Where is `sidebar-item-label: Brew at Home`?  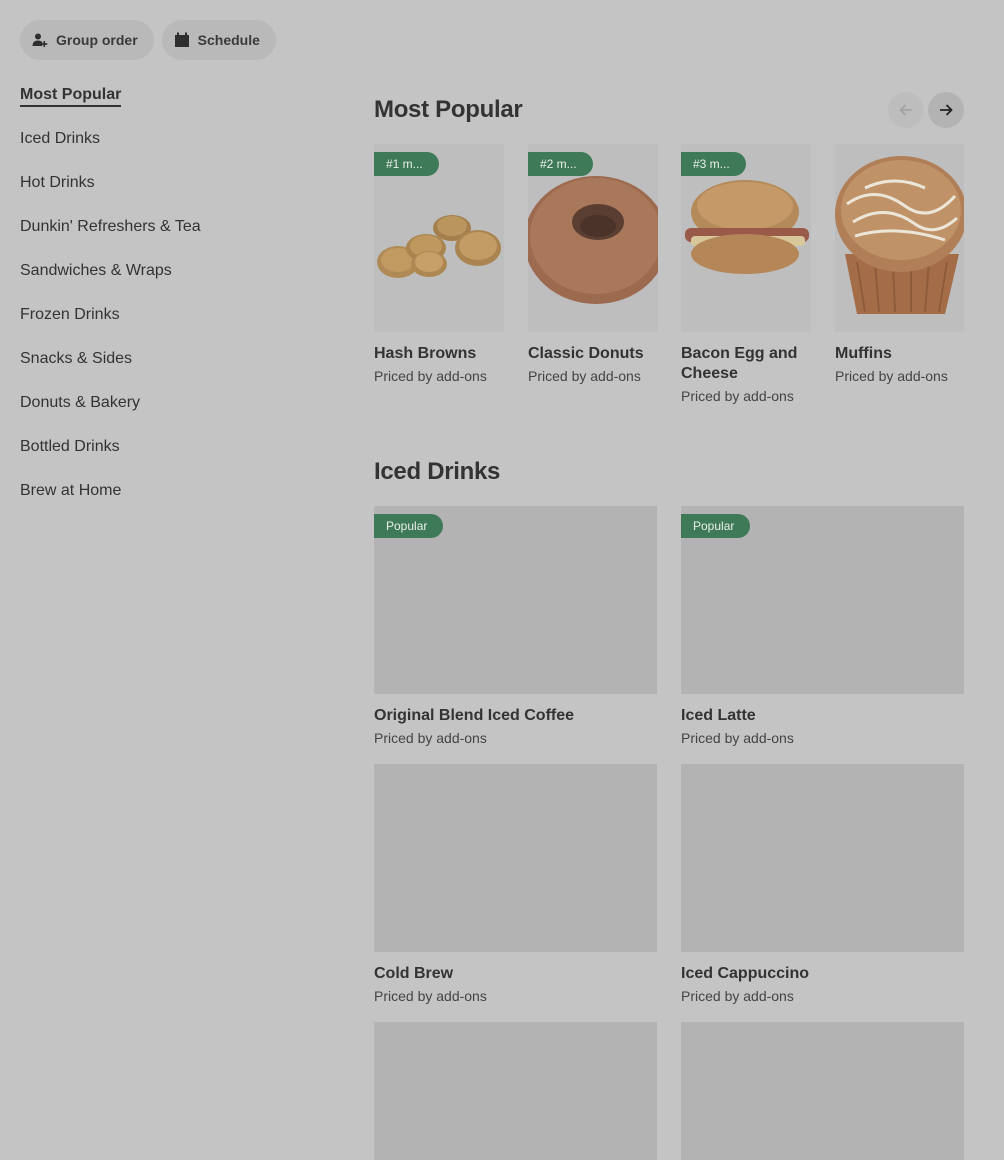
sidebar-item-label: Brew at Home is located at coordinates (71, 490).